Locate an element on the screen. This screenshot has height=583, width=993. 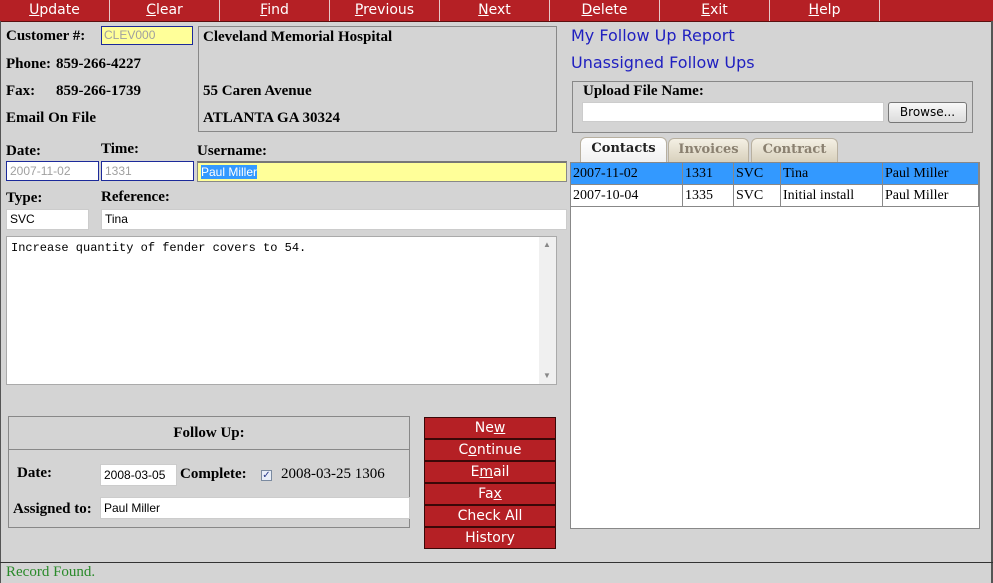
customer-name: Cleveland Memorial Hospital is located at coordinates (298, 37).